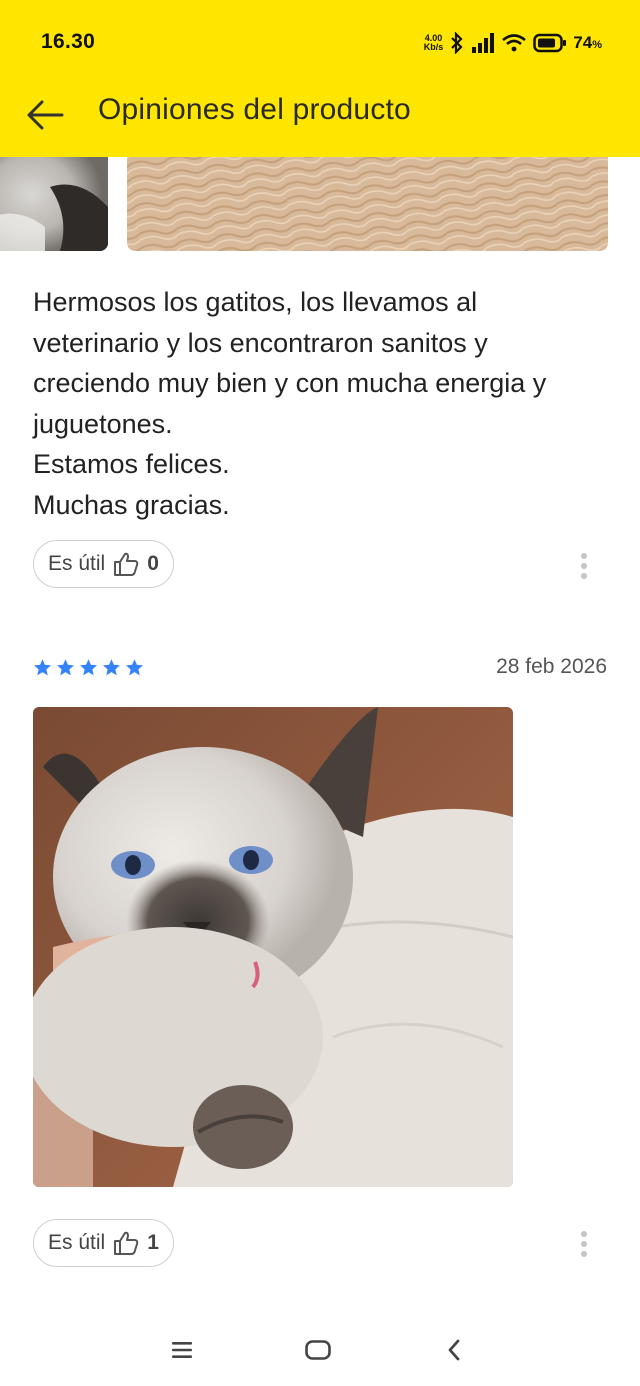 The image size is (640, 1386). I want to click on bluetooth-icon, so click(457, 43).